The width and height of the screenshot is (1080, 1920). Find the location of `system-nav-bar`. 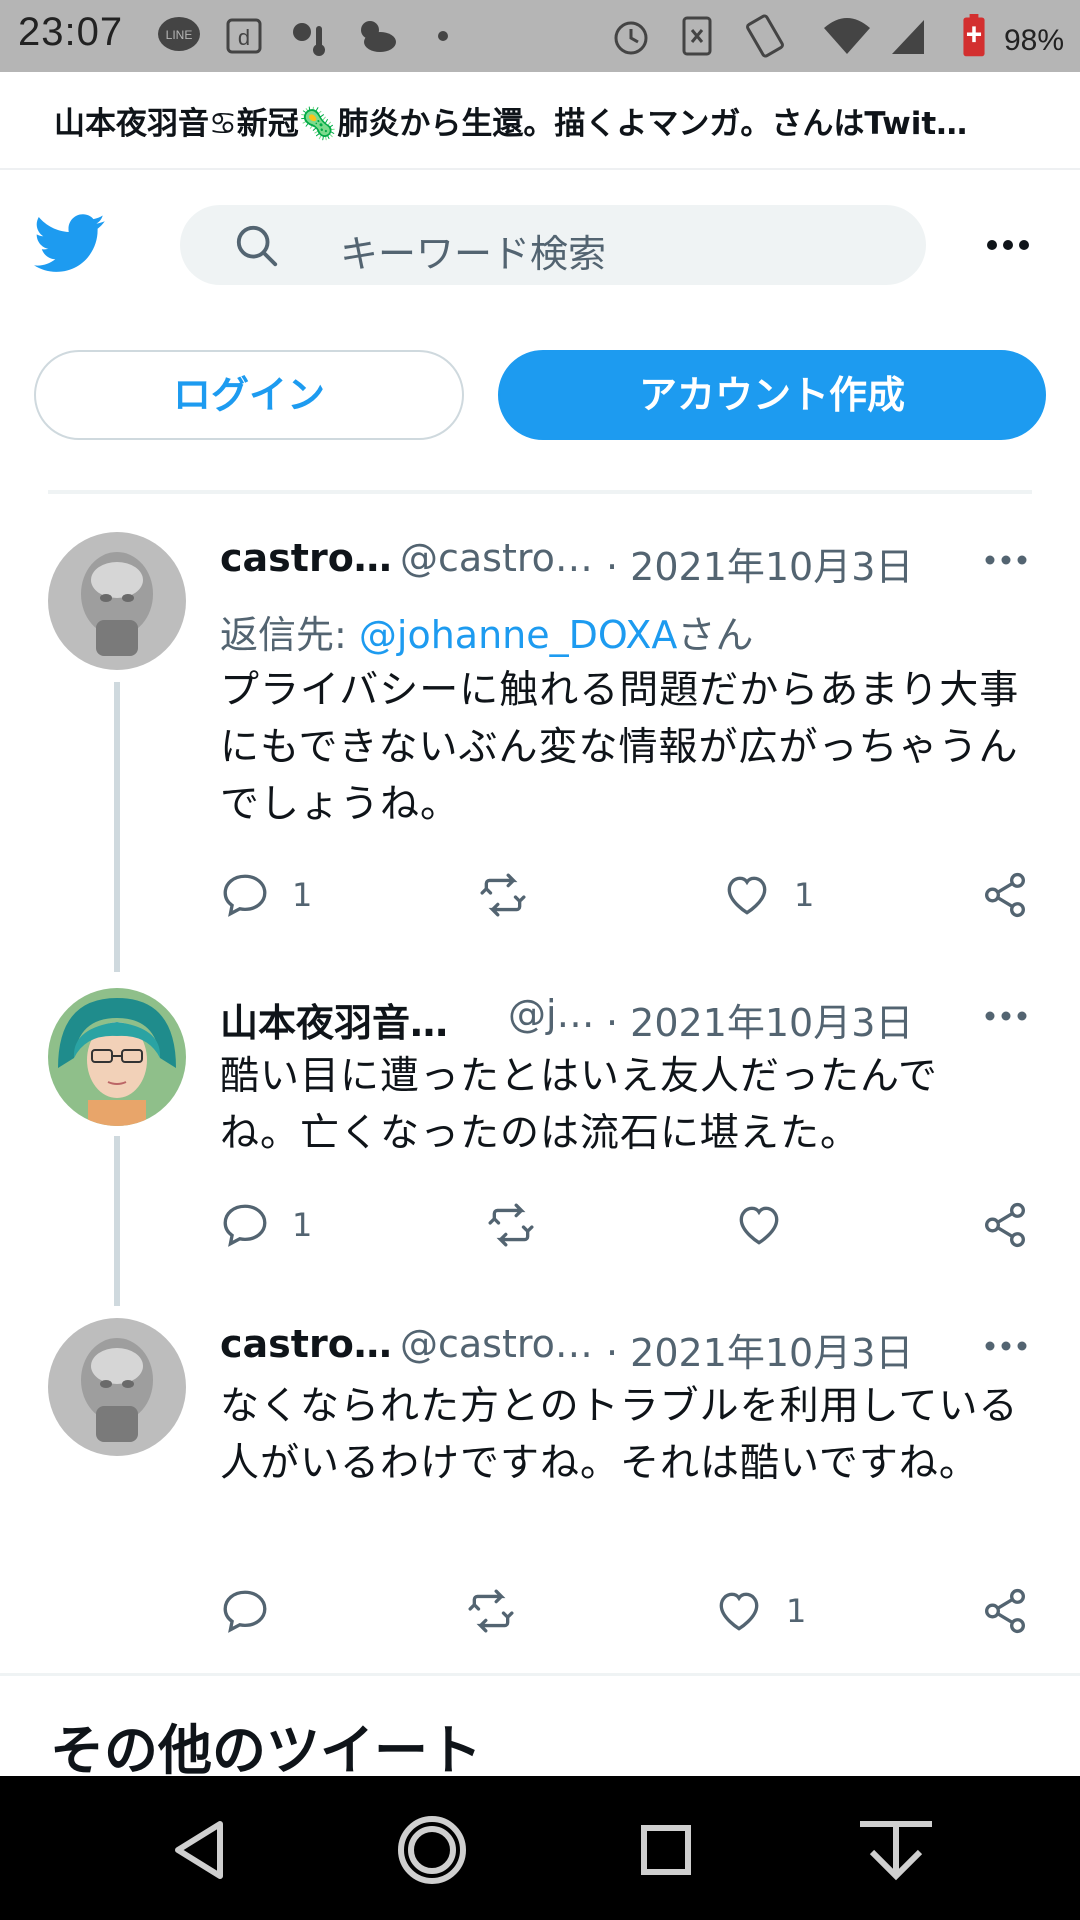

system-nav-bar is located at coordinates (540, 1848).